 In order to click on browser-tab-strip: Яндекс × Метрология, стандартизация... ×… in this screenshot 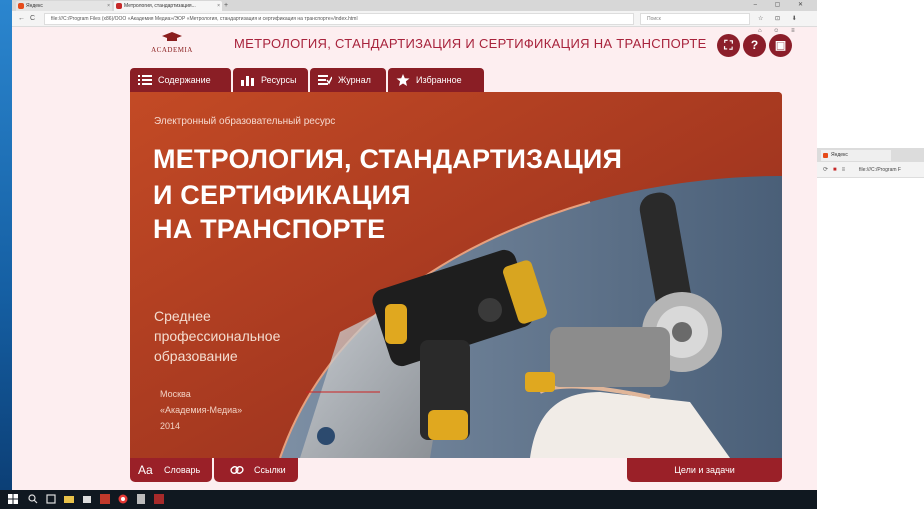, I will do `click(414, 5)`.